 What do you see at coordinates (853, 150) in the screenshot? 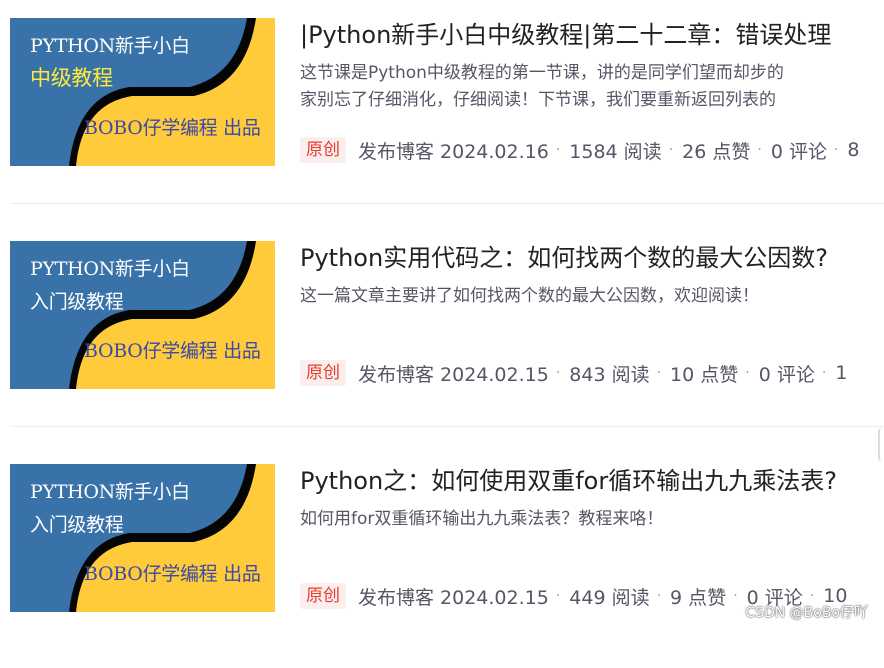
I see `collect-count: 8` at bounding box center [853, 150].